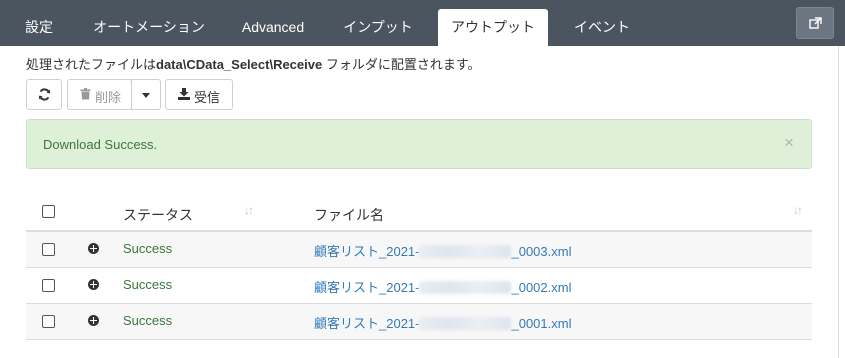  I want to click on refresh-icon, so click(44, 94).